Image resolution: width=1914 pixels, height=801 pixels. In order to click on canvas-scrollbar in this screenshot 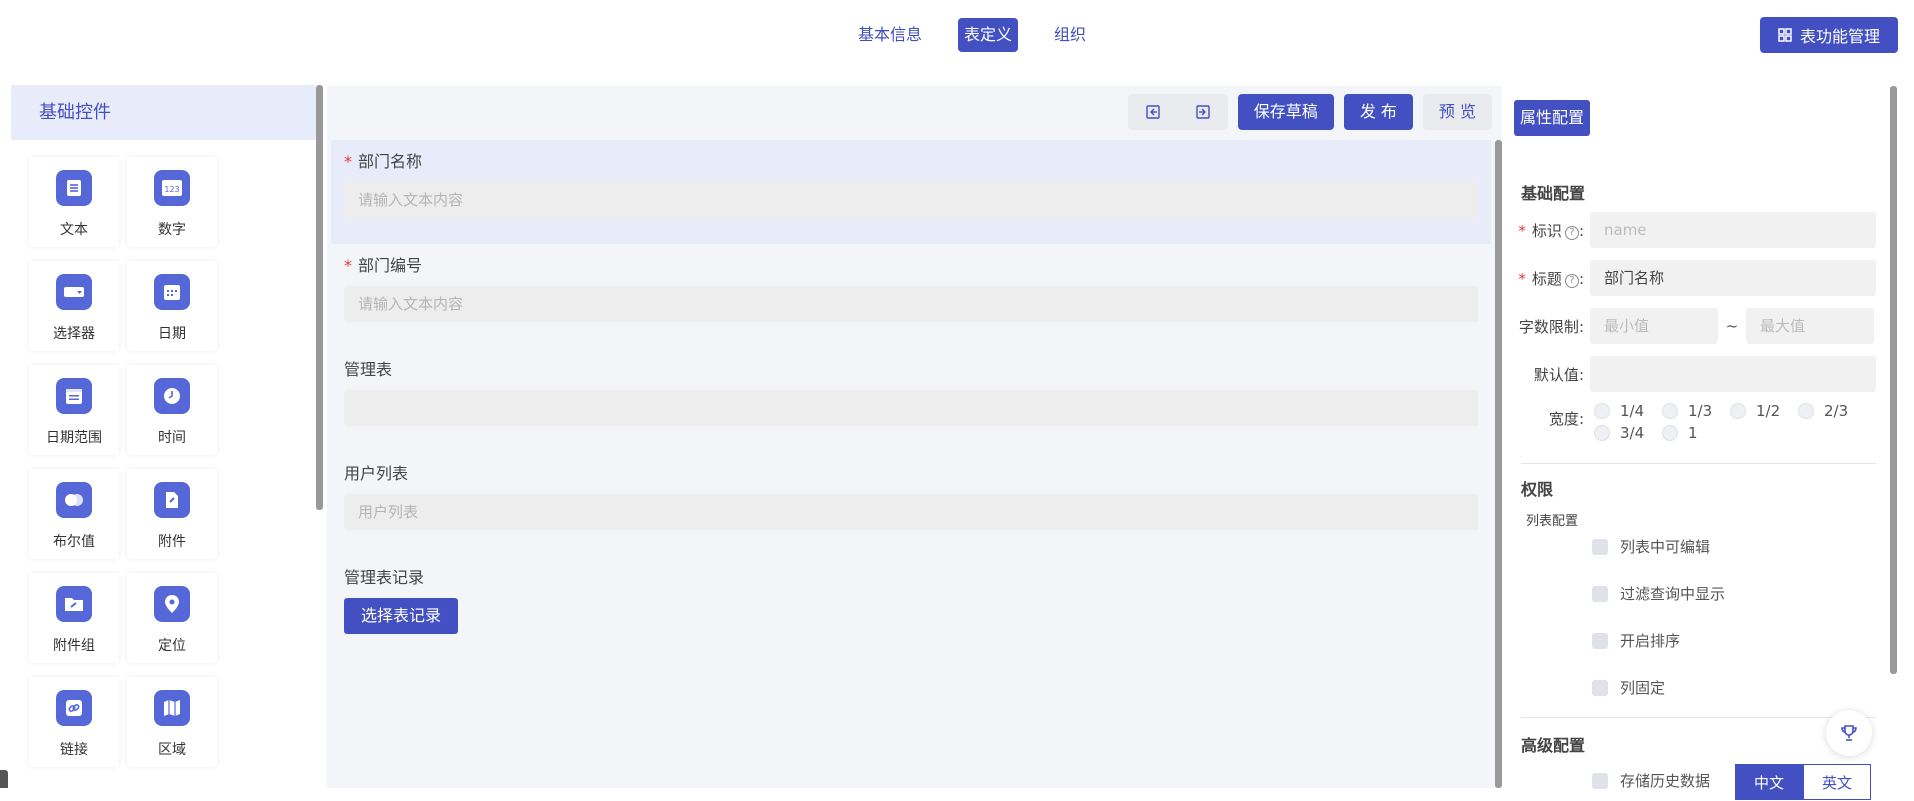, I will do `click(1498, 464)`.